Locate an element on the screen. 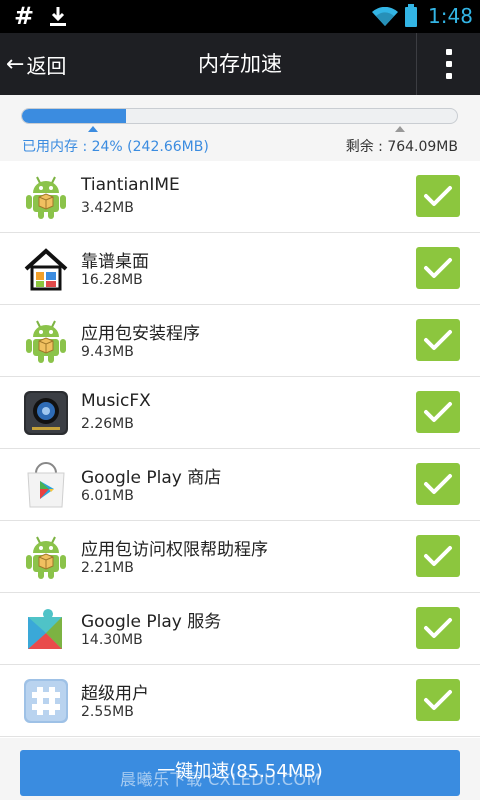 Image resolution: width=480 pixels, height=800 pixels. one-click-boost-button: 一键加速(85.54MB) is located at coordinates (240, 773).